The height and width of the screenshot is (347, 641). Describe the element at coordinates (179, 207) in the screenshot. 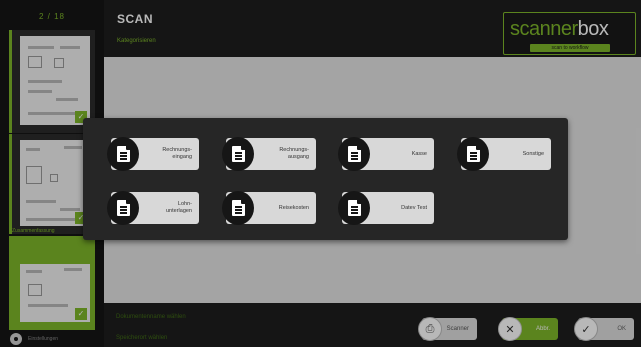

I see `category-label: Lohn- unterlagen` at that location.